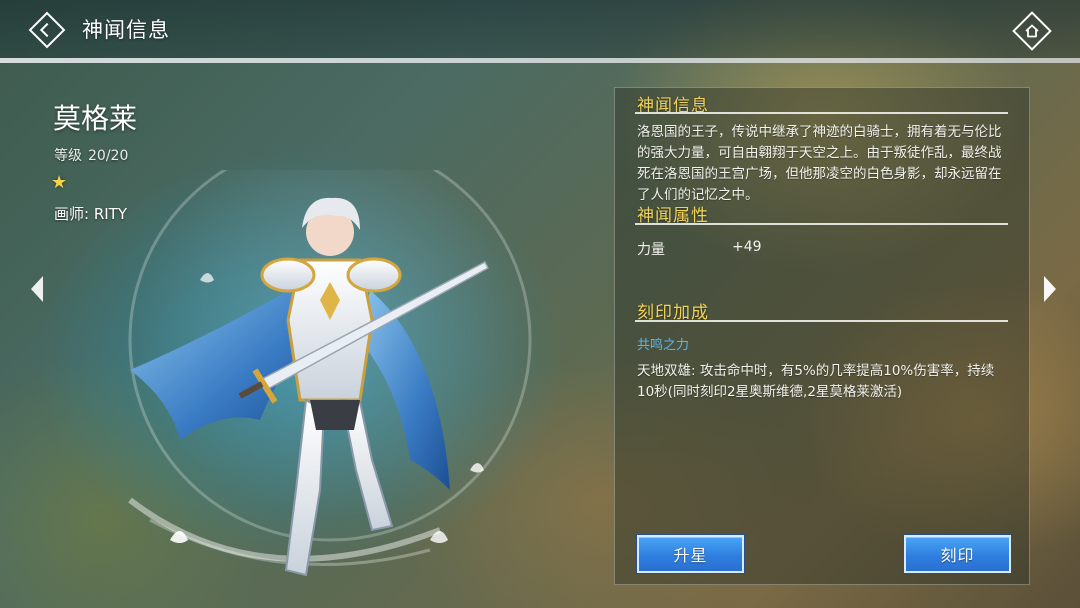 Image resolution: width=1080 pixels, height=608 pixels. What do you see at coordinates (651, 250) in the screenshot?
I see `attribute-name: 力量` at bounding box center [651, 250].